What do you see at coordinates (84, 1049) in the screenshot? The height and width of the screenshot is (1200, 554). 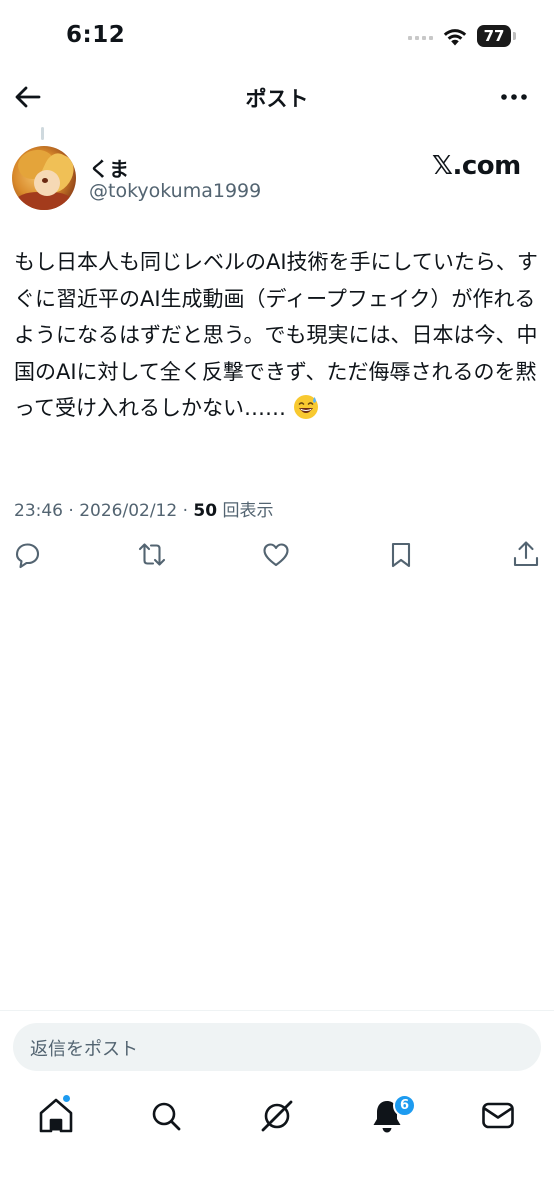 I see `reply-placeholder: 返信をポスト` at bounding box center [84, 1049].